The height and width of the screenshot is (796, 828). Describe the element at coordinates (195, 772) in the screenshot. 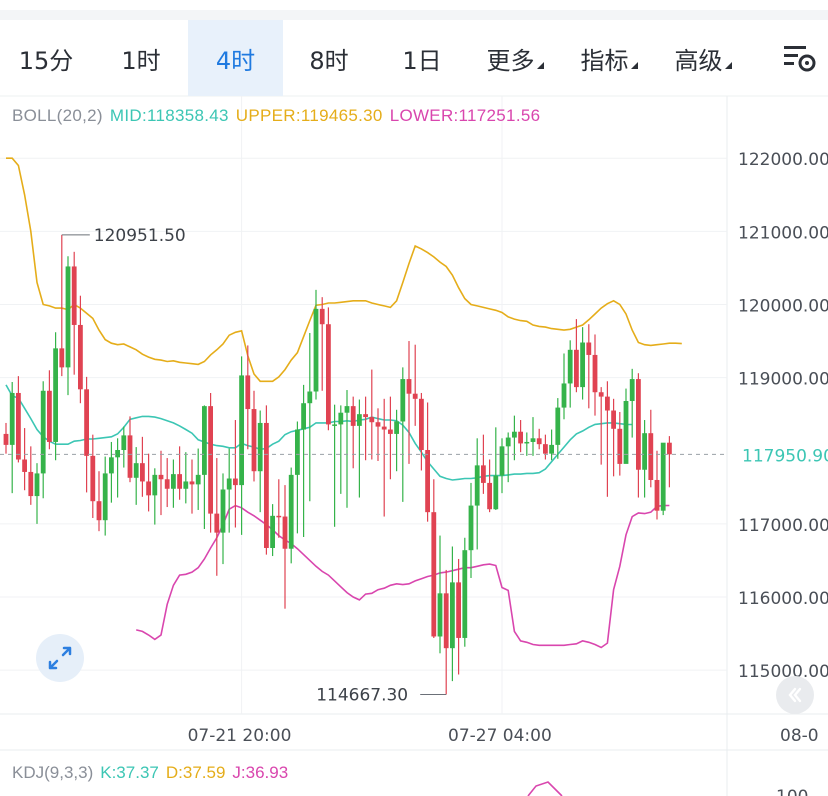

I see `kdj-d-value: D:37.59` at that location.